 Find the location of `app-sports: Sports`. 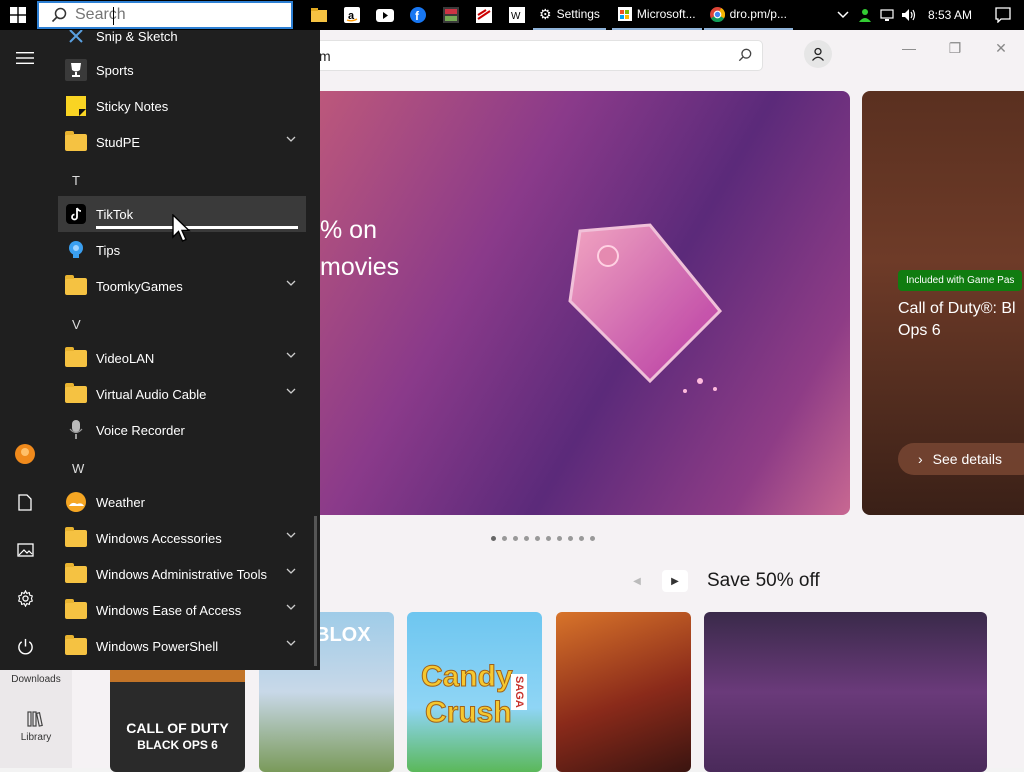

app-sports: Sports is located at coordinates (182, 70).